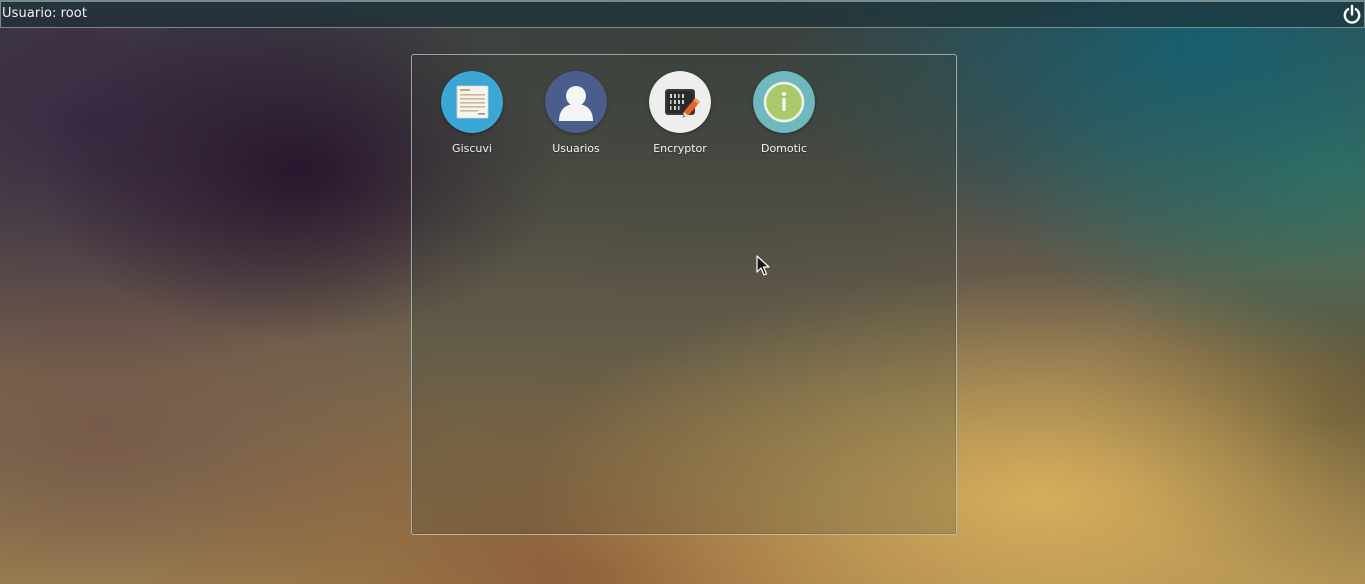  What do you see at coordinates (682, 14) in the screenshot?
I see `top-bar: Usuario: root` at bounding box center [682, 14].